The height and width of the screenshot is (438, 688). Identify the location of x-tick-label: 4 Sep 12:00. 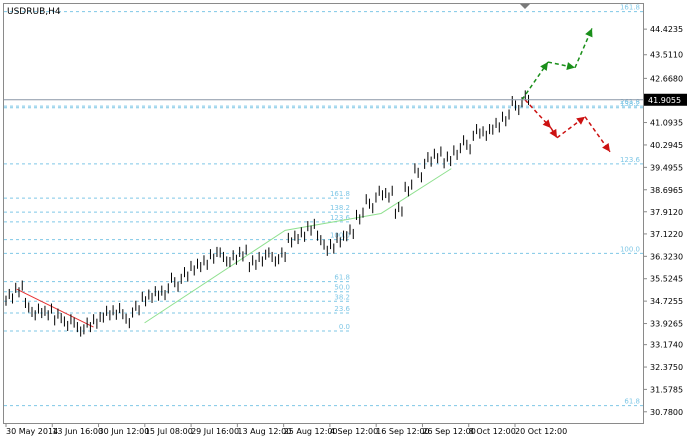
(354, 431).